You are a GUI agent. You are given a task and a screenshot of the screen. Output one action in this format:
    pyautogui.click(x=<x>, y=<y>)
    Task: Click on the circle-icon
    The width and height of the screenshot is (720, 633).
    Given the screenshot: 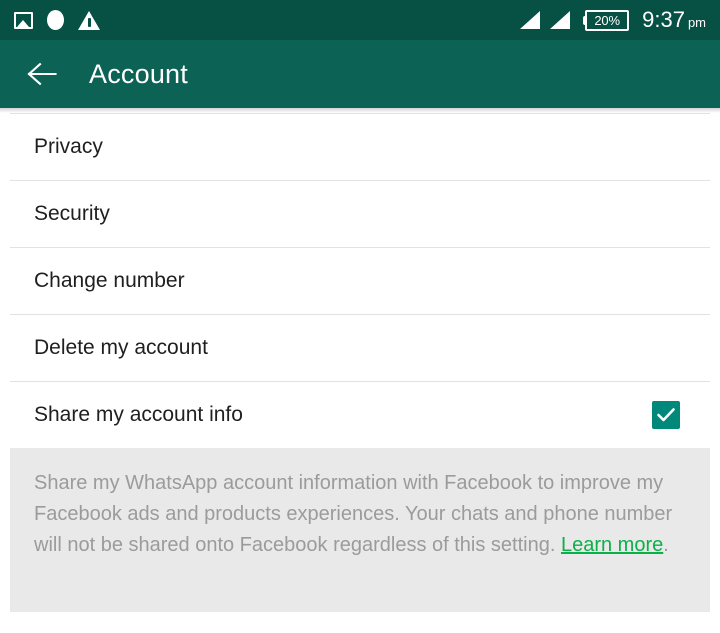 What is the action you would take?
    pyautogui.click(x=55, y=20)
    